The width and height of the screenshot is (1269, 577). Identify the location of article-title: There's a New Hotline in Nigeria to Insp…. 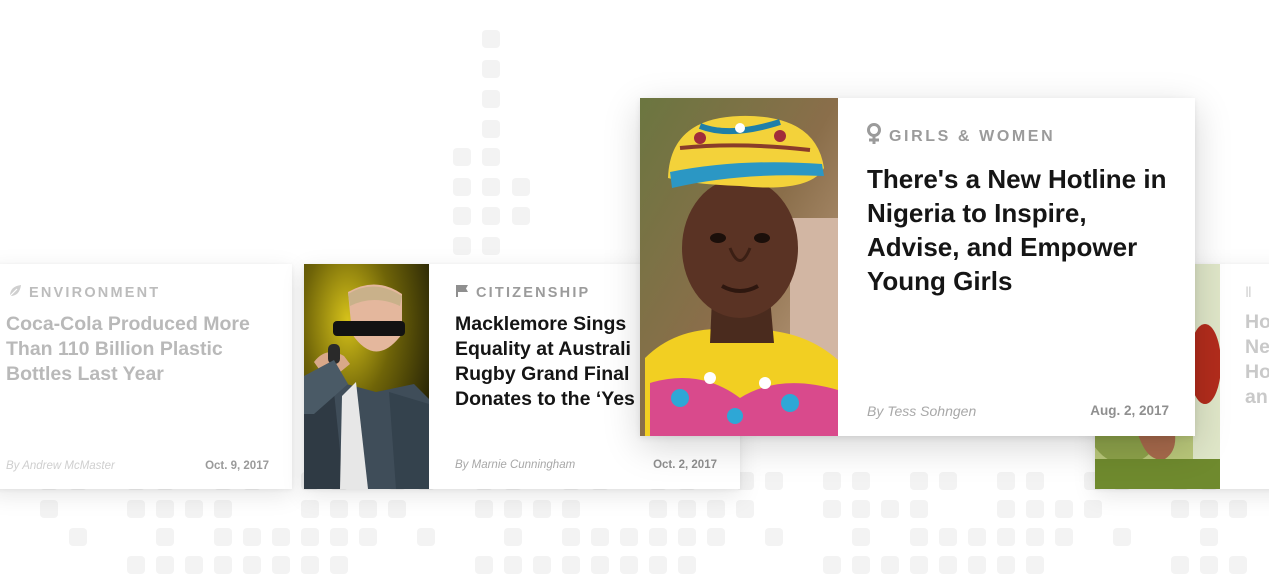
(1022, 230).